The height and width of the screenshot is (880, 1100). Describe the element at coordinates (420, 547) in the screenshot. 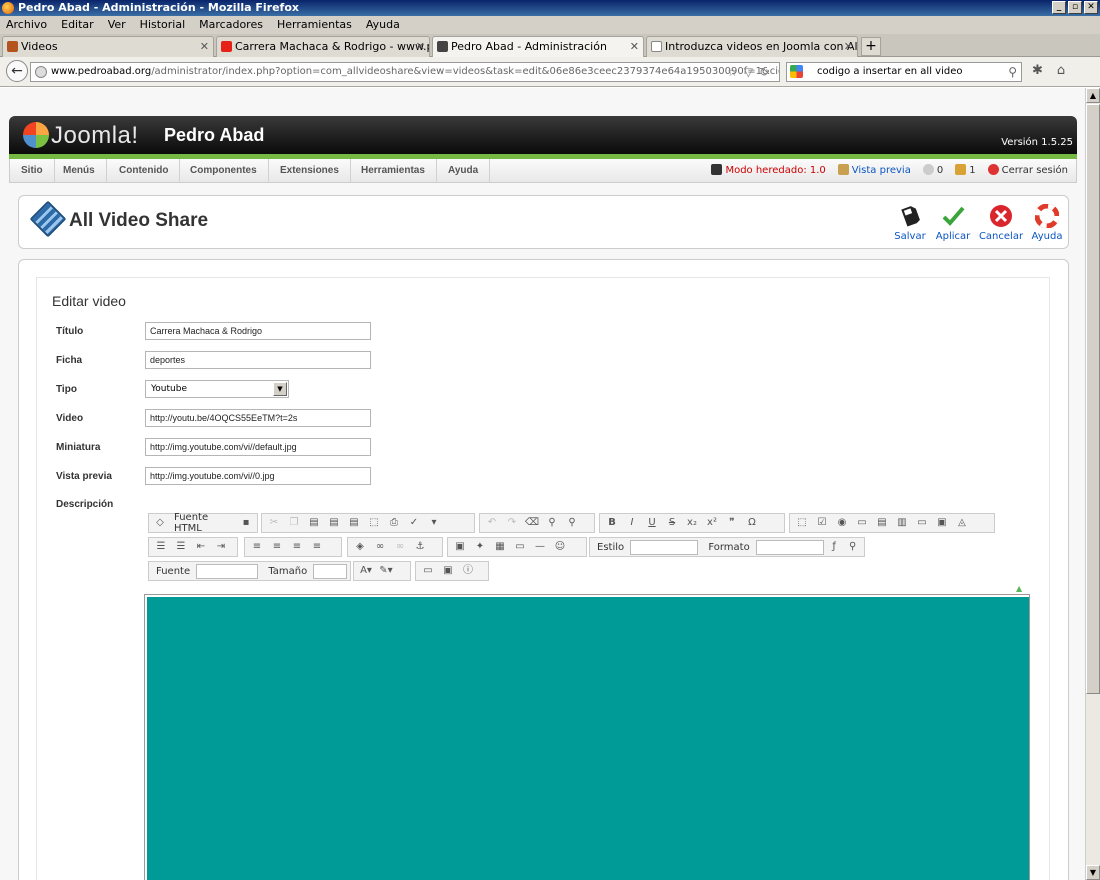

I see `anchor-icon: ⚓` at that location.